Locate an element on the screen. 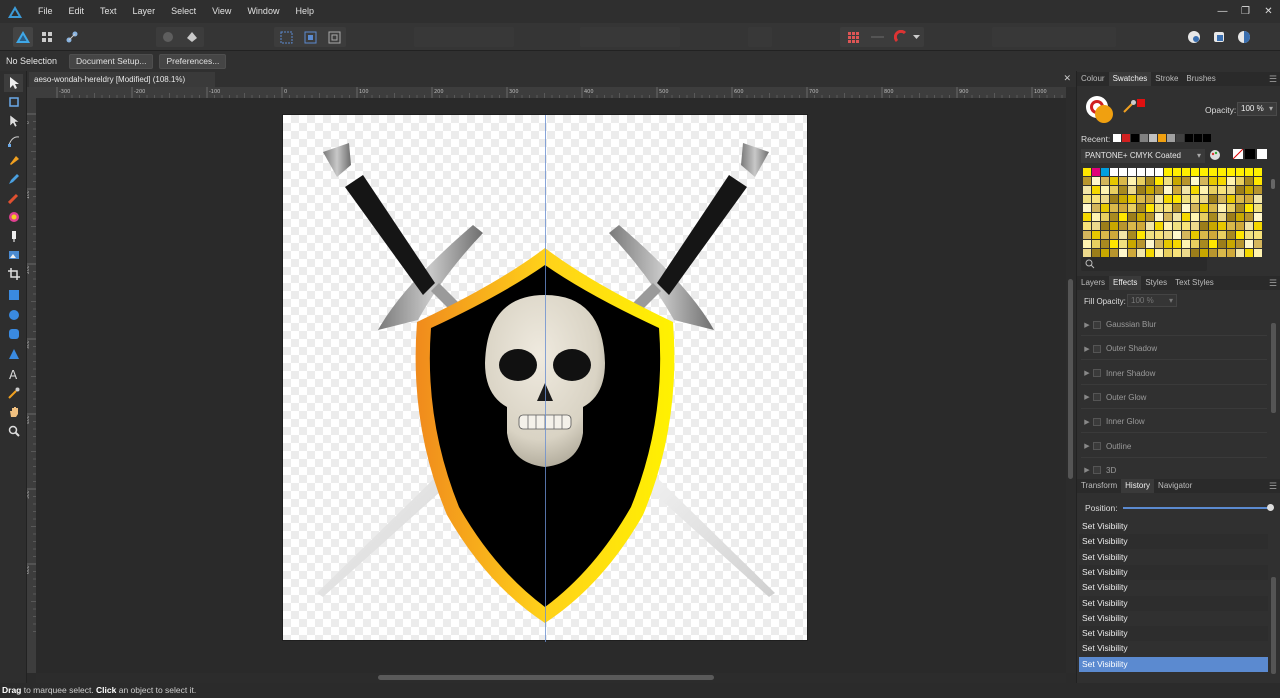  magnet-snapping-icon is located at coordinates (901, 37).